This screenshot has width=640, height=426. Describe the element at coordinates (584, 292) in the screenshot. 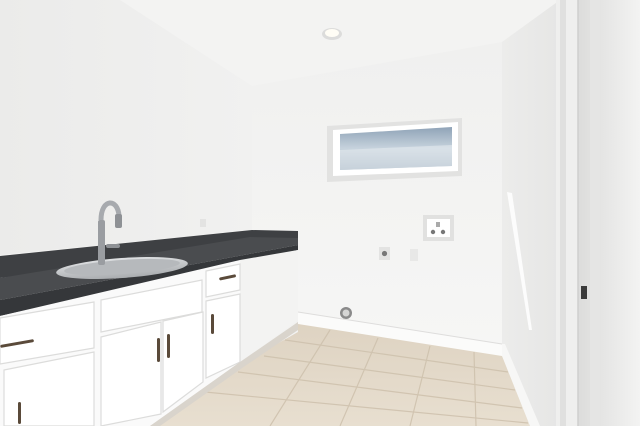

I see `door-latch-icon` at that location.